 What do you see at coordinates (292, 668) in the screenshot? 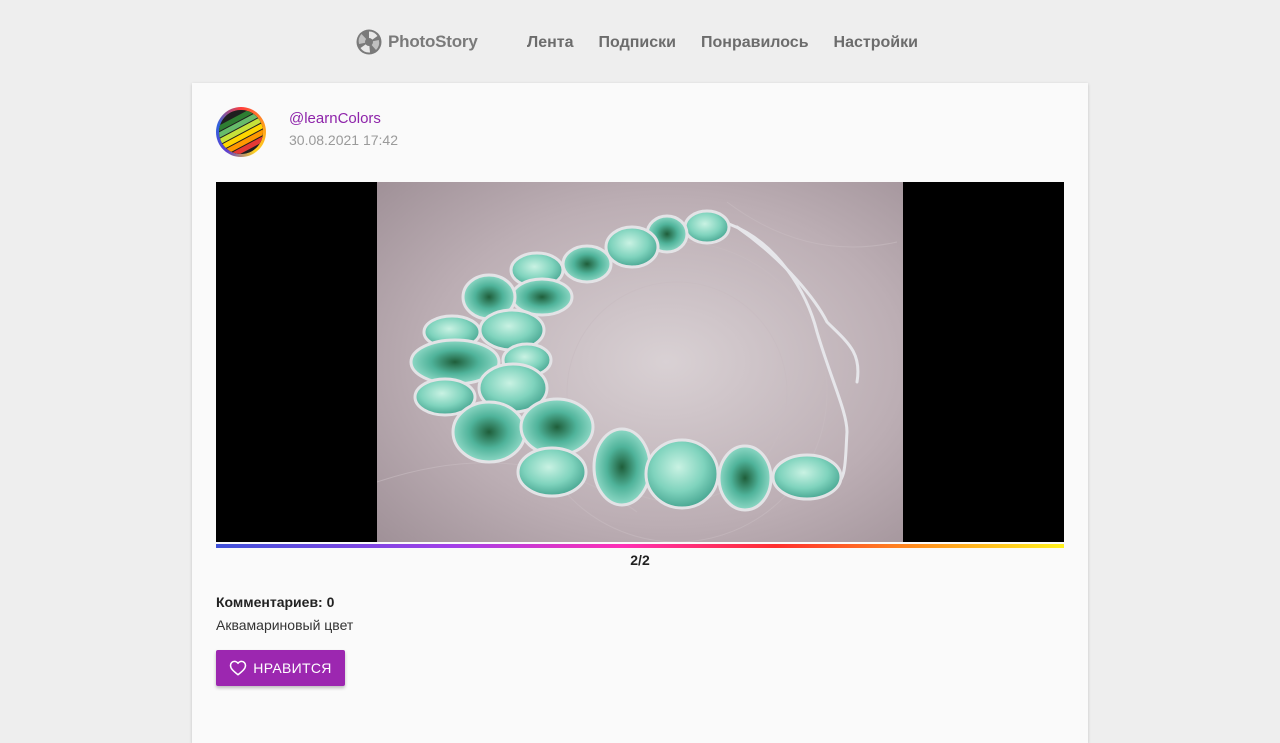
I see `like-button-label: НРАВИТСЯ` at bounding box center [292, 668].